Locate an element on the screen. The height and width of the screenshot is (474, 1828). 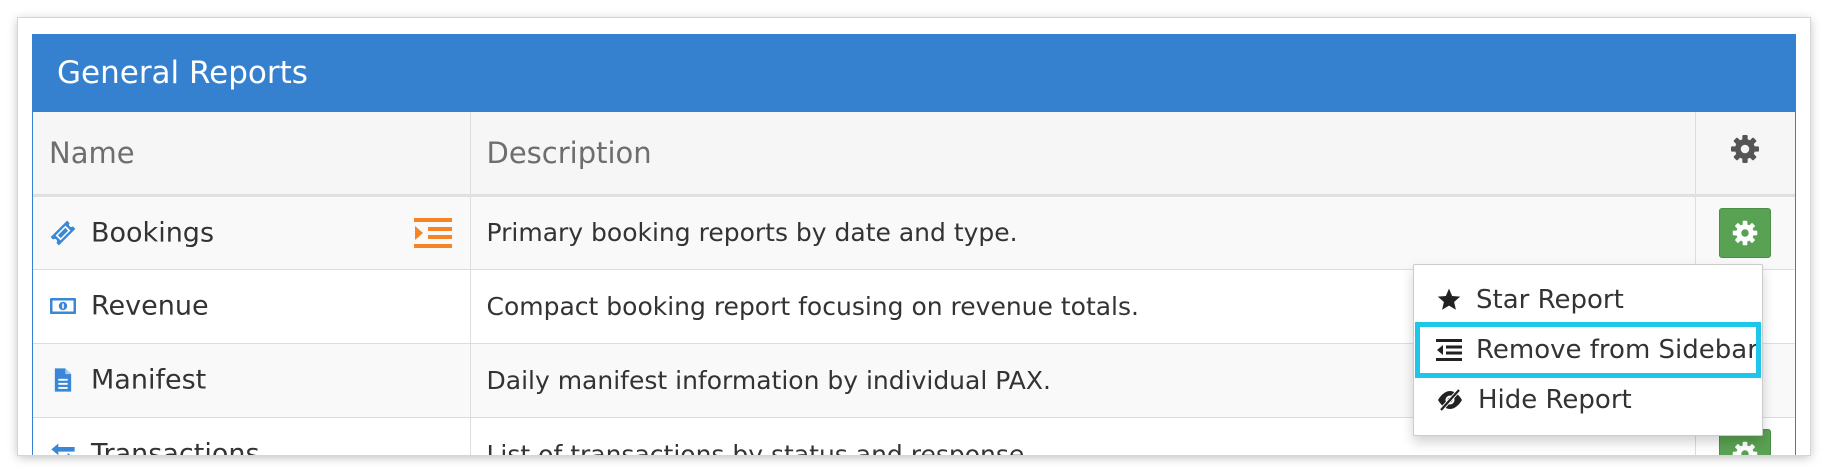
menu-item-remove-from-sidebar: Remove from Sidebar is located at coordinates (1588, 350).